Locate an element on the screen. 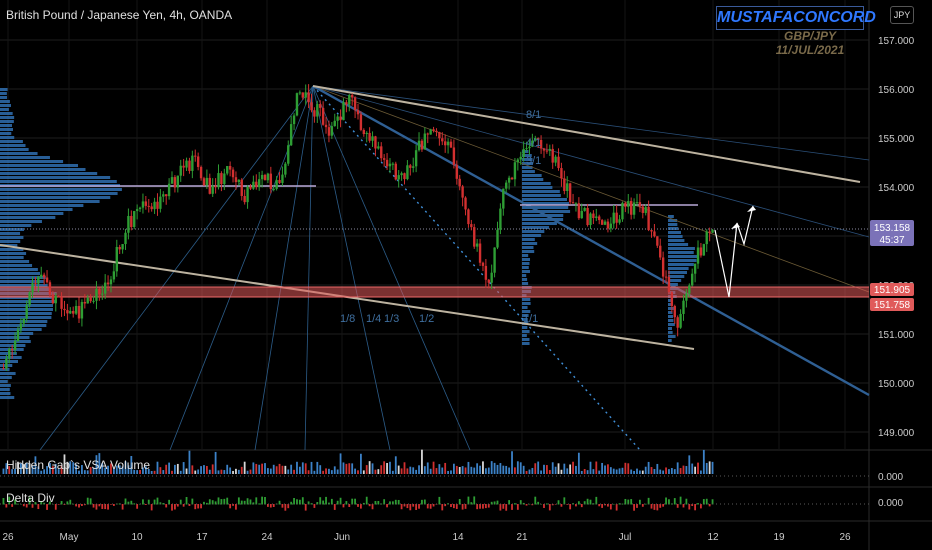 This screenshot has height=550, width=932. price-tick-label: 154.000 is located at coordinates (896, 188).